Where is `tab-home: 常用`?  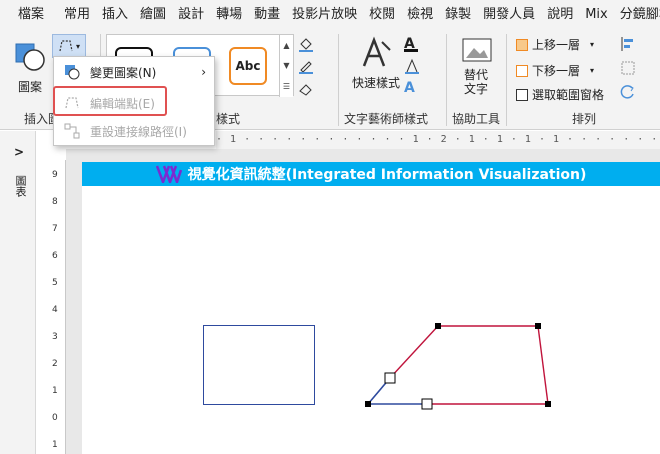 tab-home: 常用 is located at coordinates (77, 15).